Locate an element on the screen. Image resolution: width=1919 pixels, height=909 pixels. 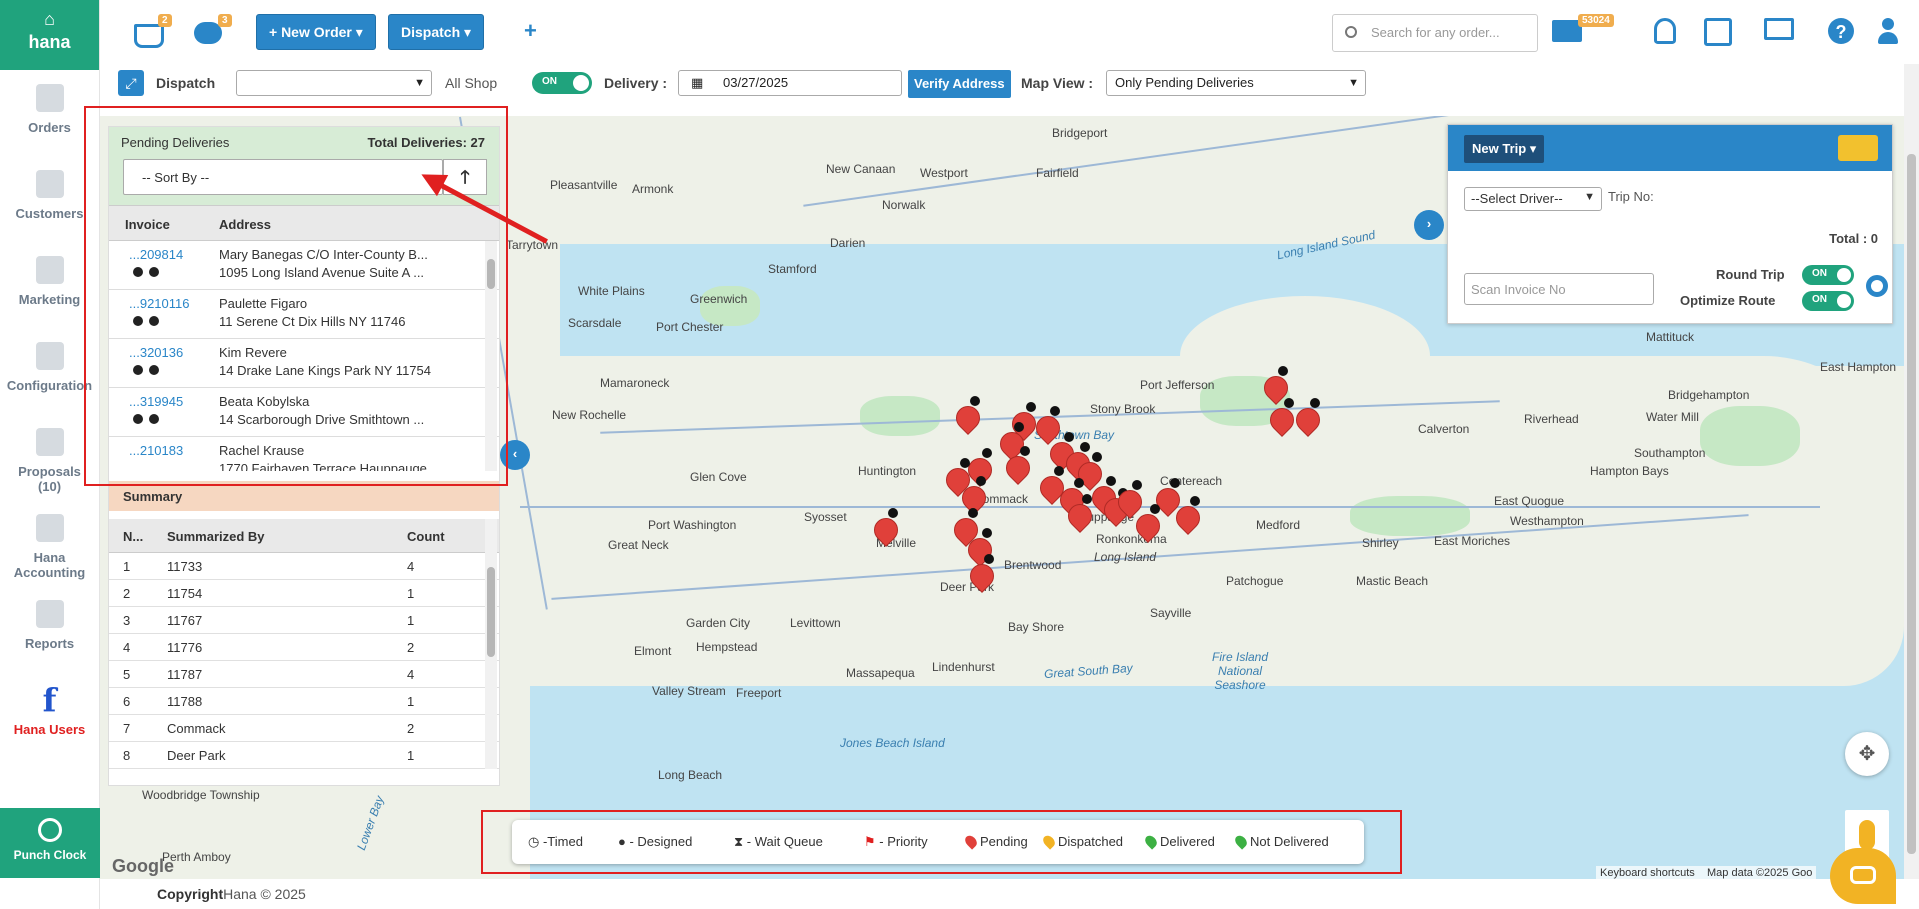
sidebar-item-hana-users: f Hana Users is located at coordinates (49, 715).